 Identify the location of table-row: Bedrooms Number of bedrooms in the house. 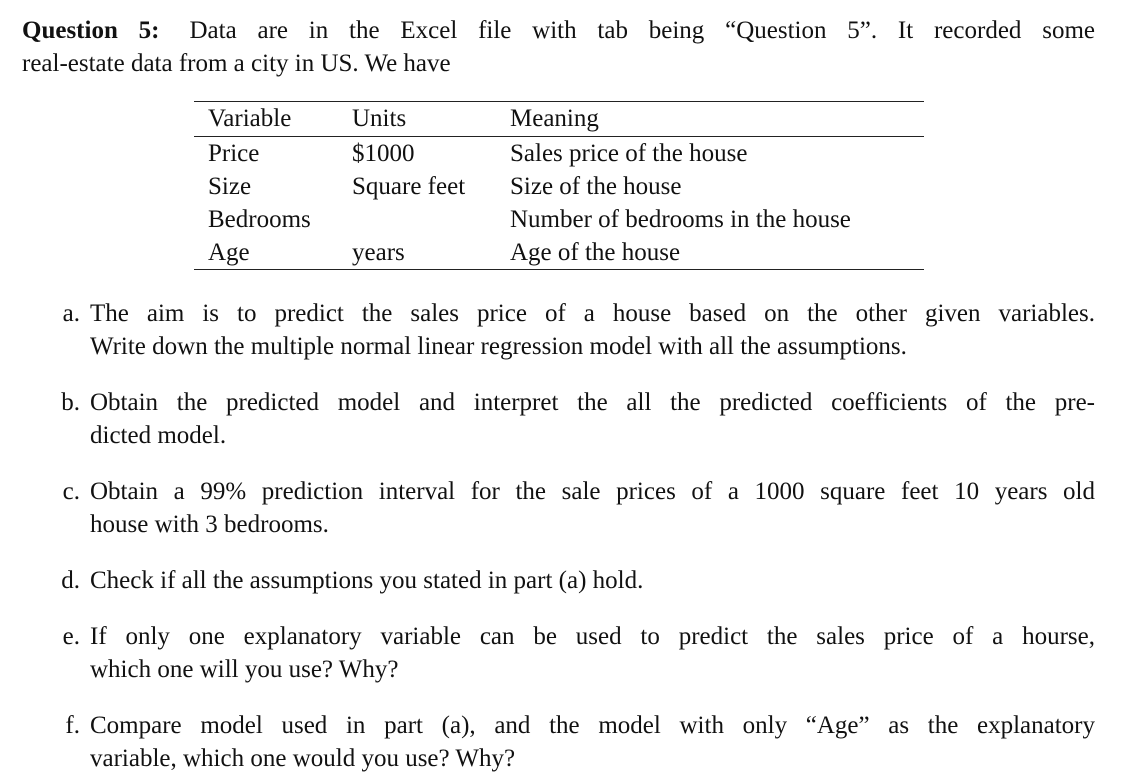
(559, 219).